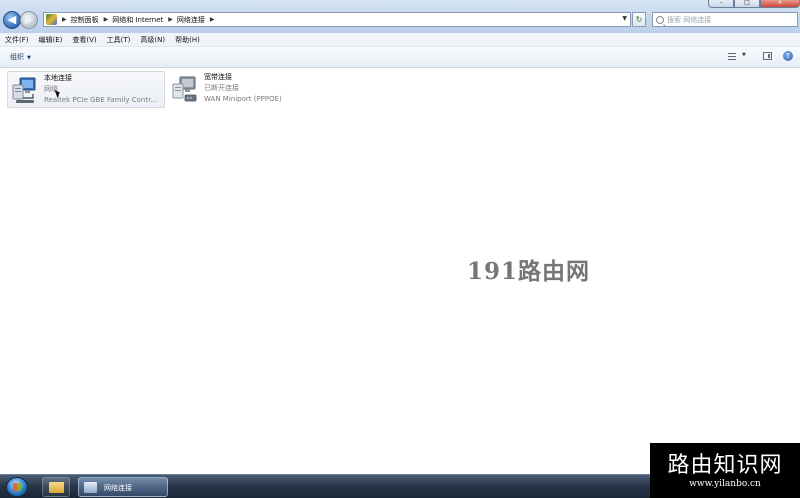  I want to click on watermark-title: 路由知识网, so click(725, 465).